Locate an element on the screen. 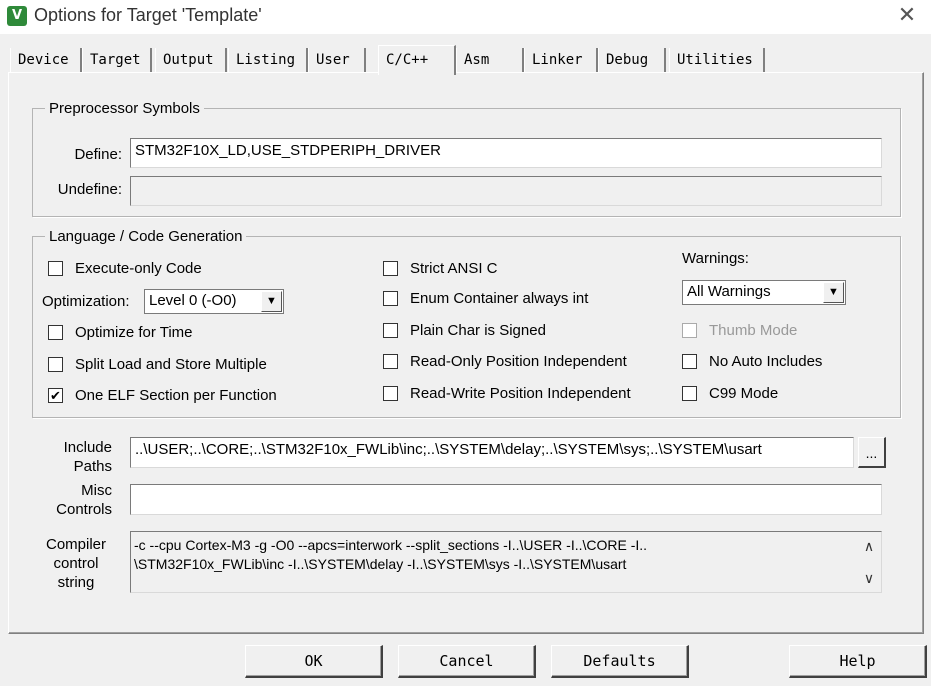 The height and width of the screenshot is (686, 931). optimize-time-checkbox: Optimize for Time is located at coordinates (120, 332).